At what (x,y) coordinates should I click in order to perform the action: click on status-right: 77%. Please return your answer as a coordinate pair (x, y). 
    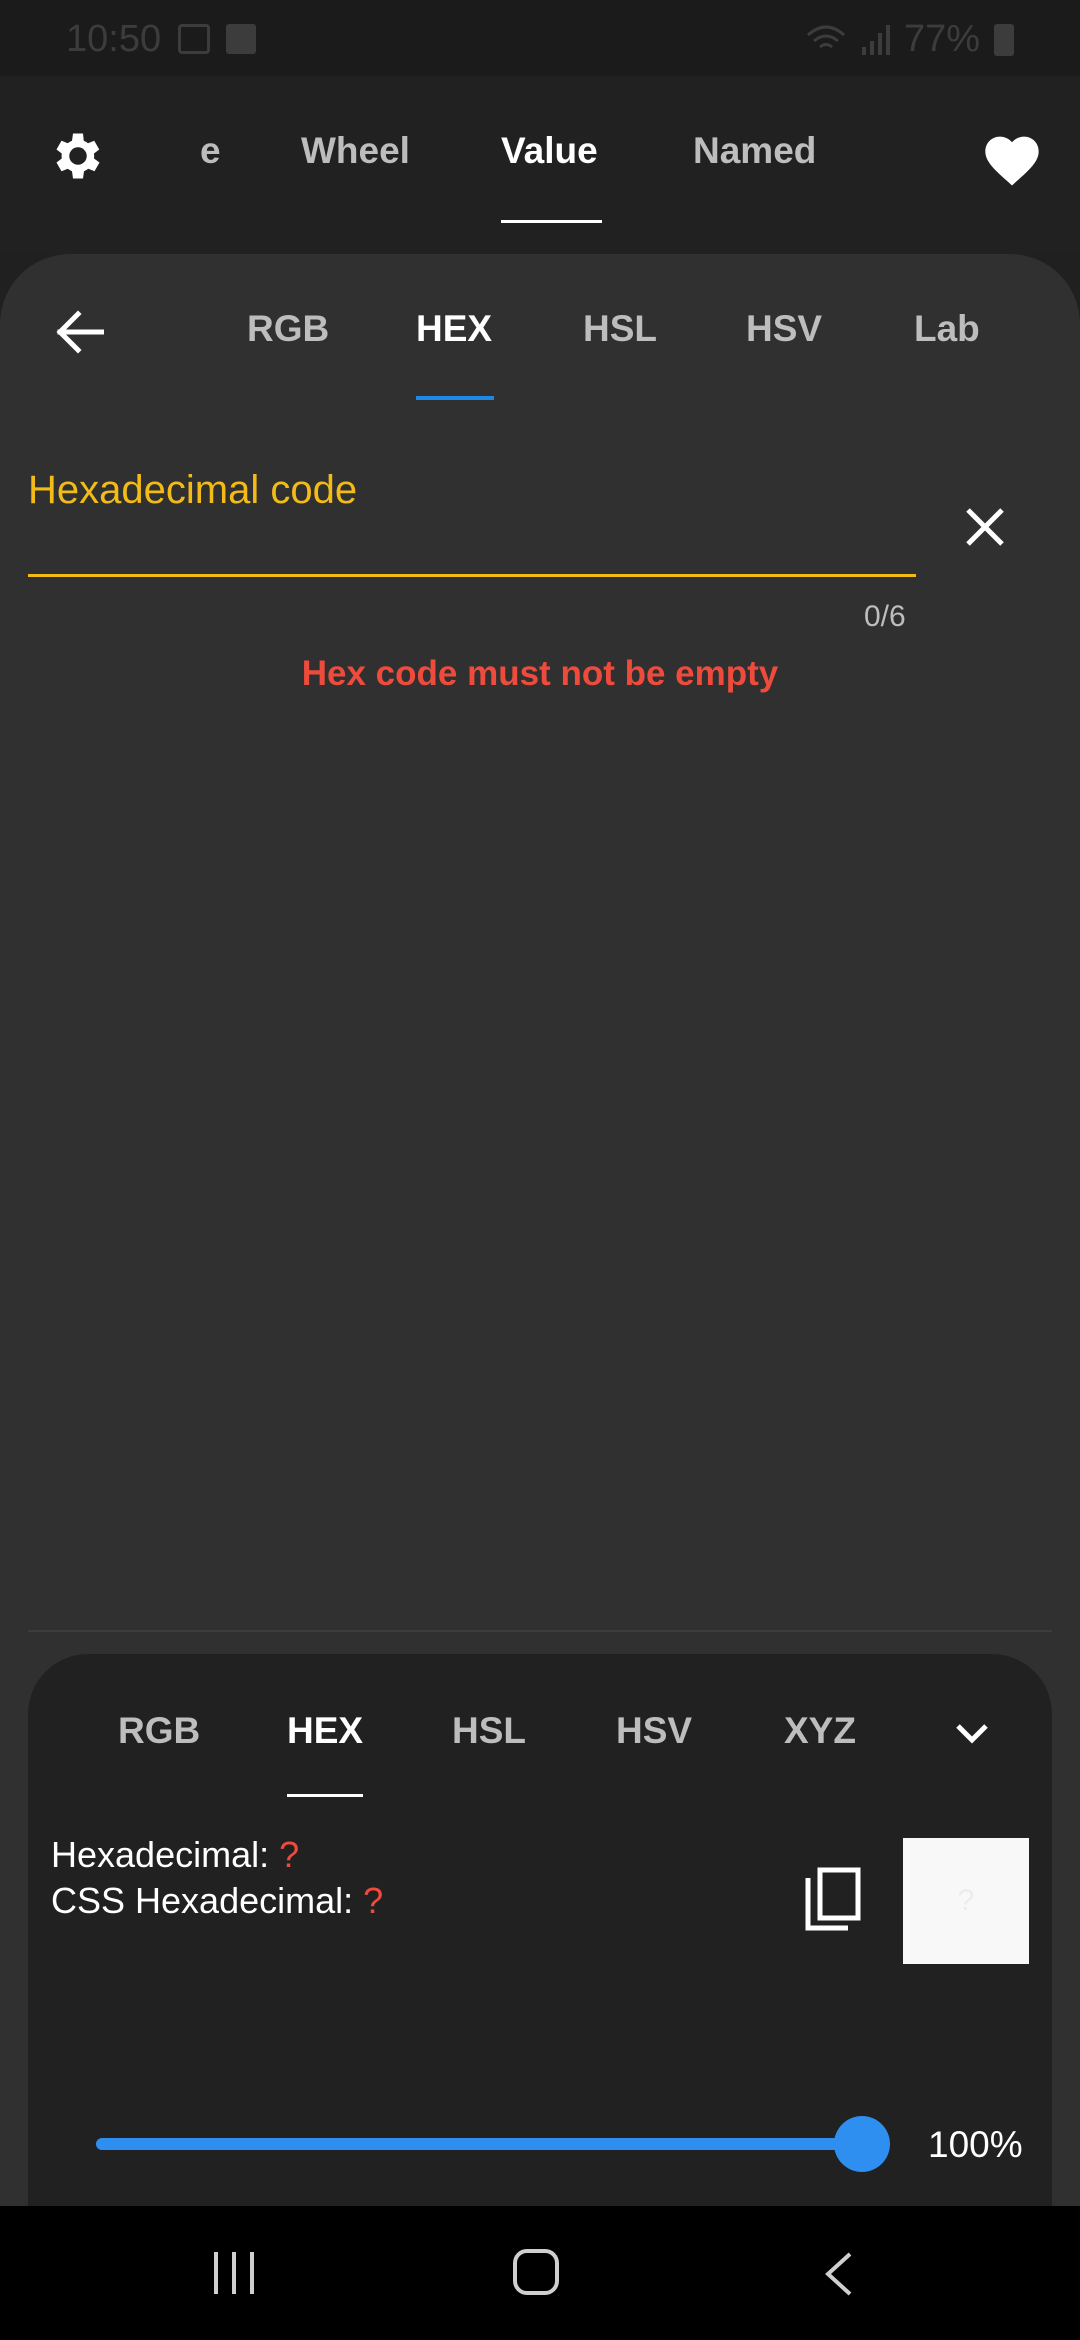
    Looking at the image, I should click on (910, 39).